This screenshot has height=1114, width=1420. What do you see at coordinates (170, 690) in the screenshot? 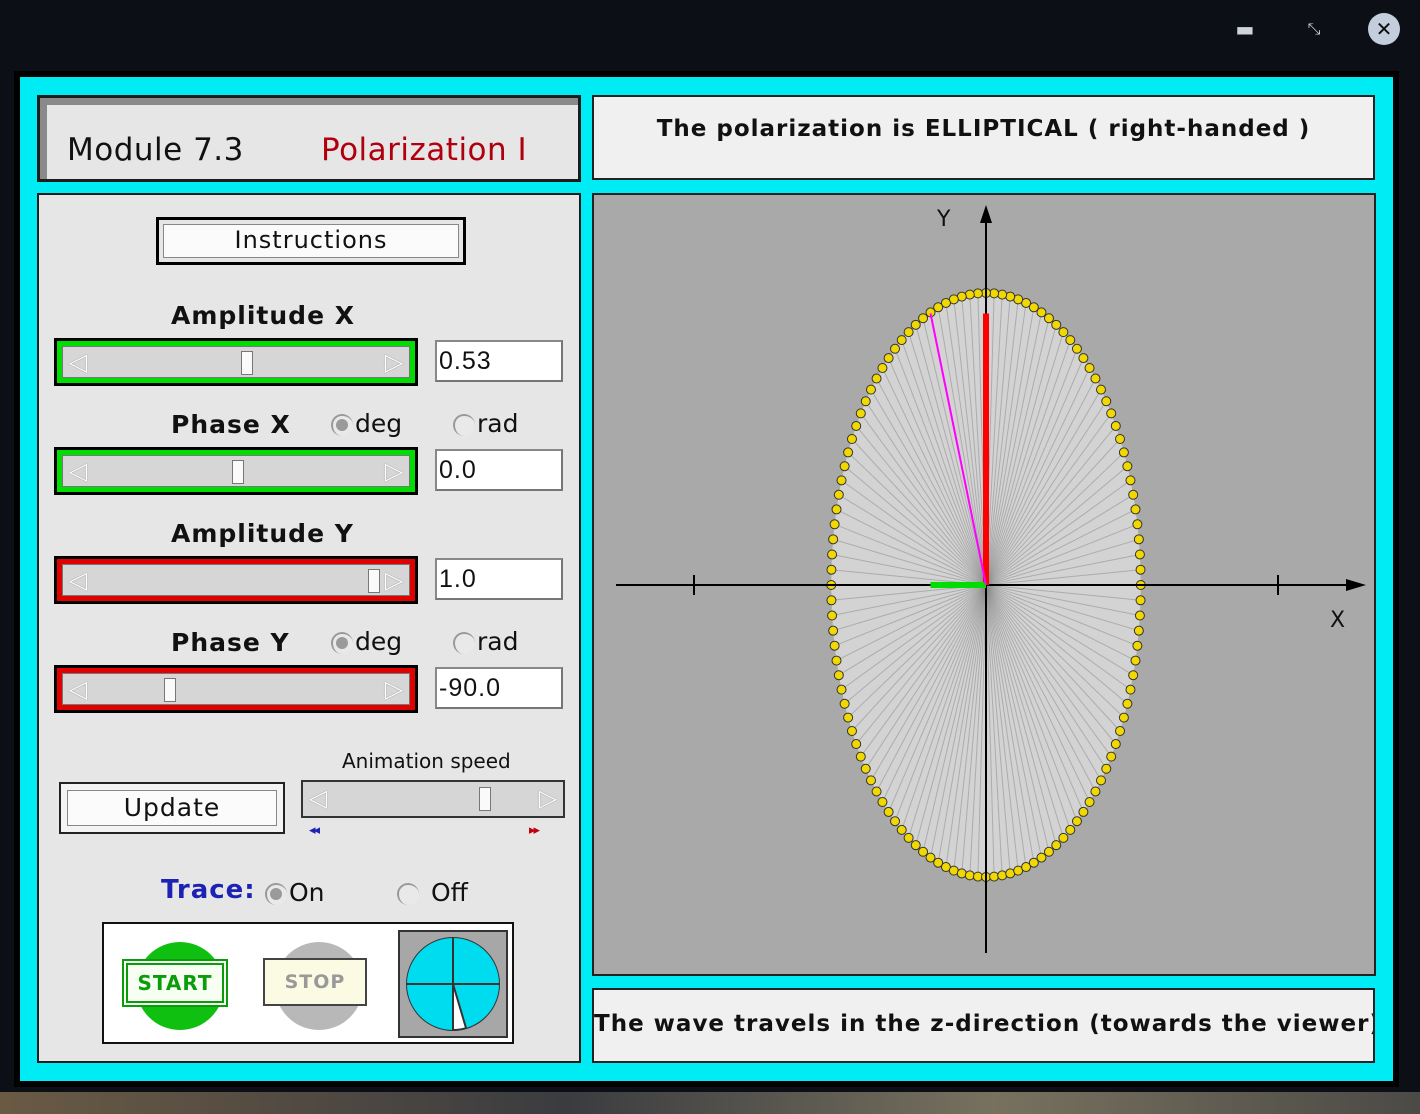
I see `phase-y-thumb` at bounding box center [170, 690].